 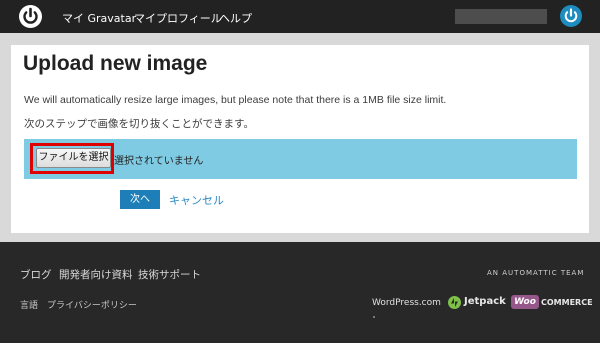 I want to click on footer-link-language: 言語, so click(x=29, y=304).